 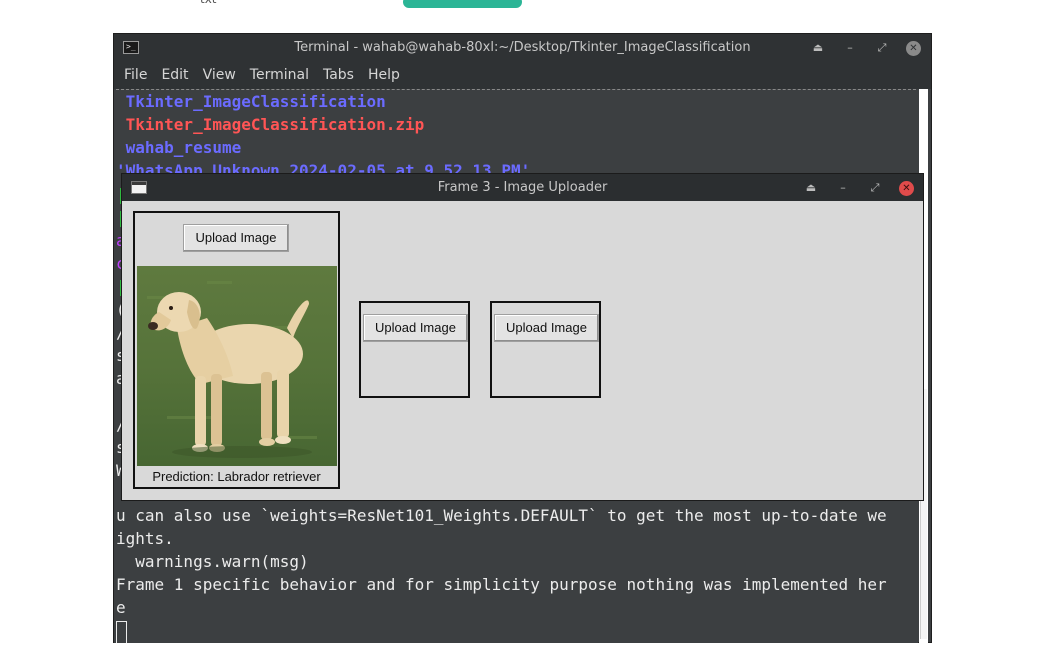 I want to click on background-partial-text: txt, so click(x=208, y=3).